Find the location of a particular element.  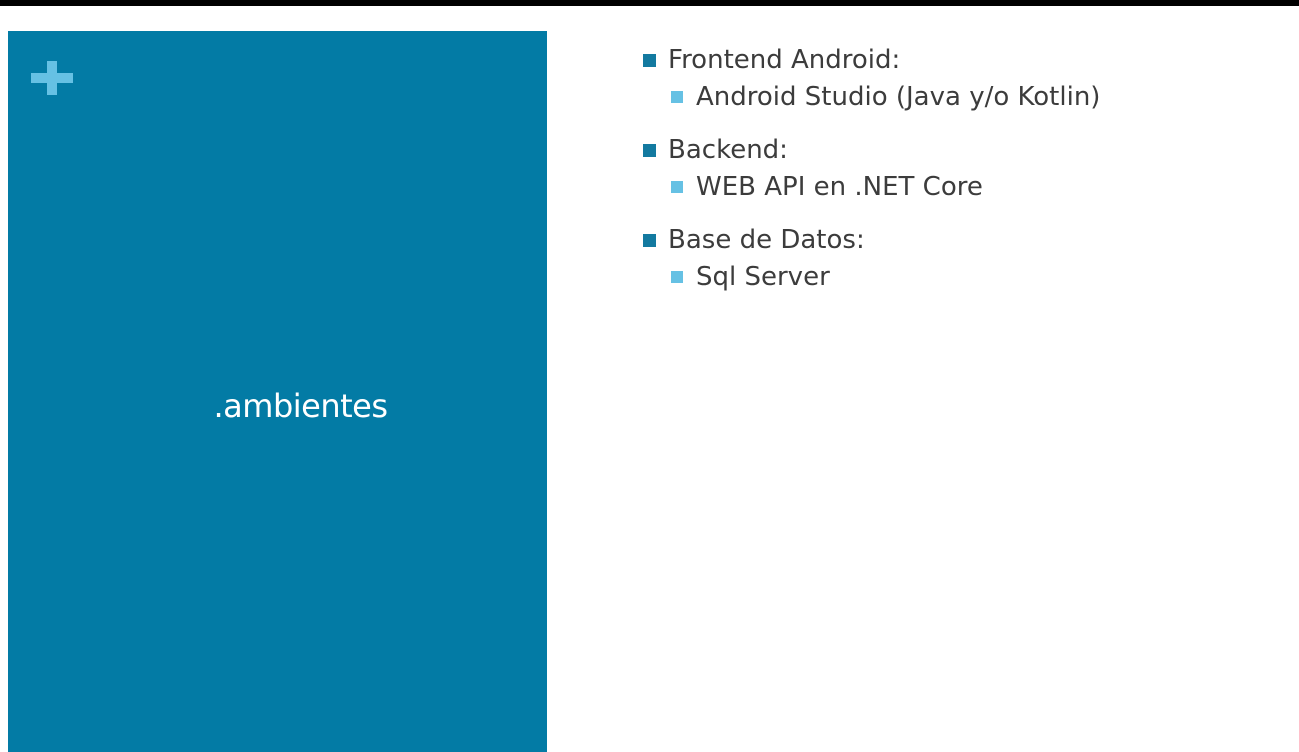

bullet-group-database: Base de Datos: Sql Server is located at coordinates (963, 259).